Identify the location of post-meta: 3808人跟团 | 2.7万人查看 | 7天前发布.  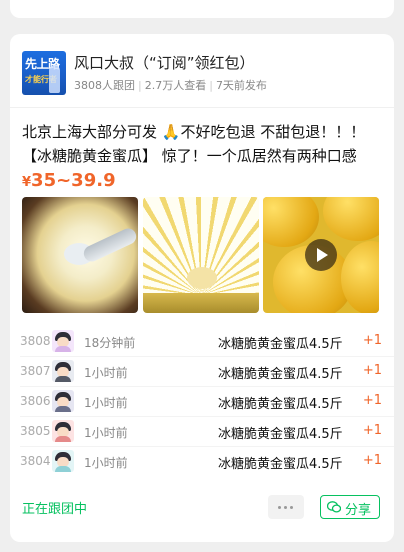
(170, 85).